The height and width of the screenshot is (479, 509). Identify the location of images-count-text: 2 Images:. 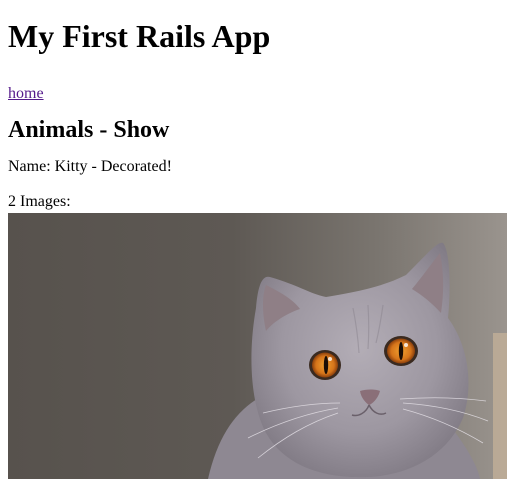
(39, 201).